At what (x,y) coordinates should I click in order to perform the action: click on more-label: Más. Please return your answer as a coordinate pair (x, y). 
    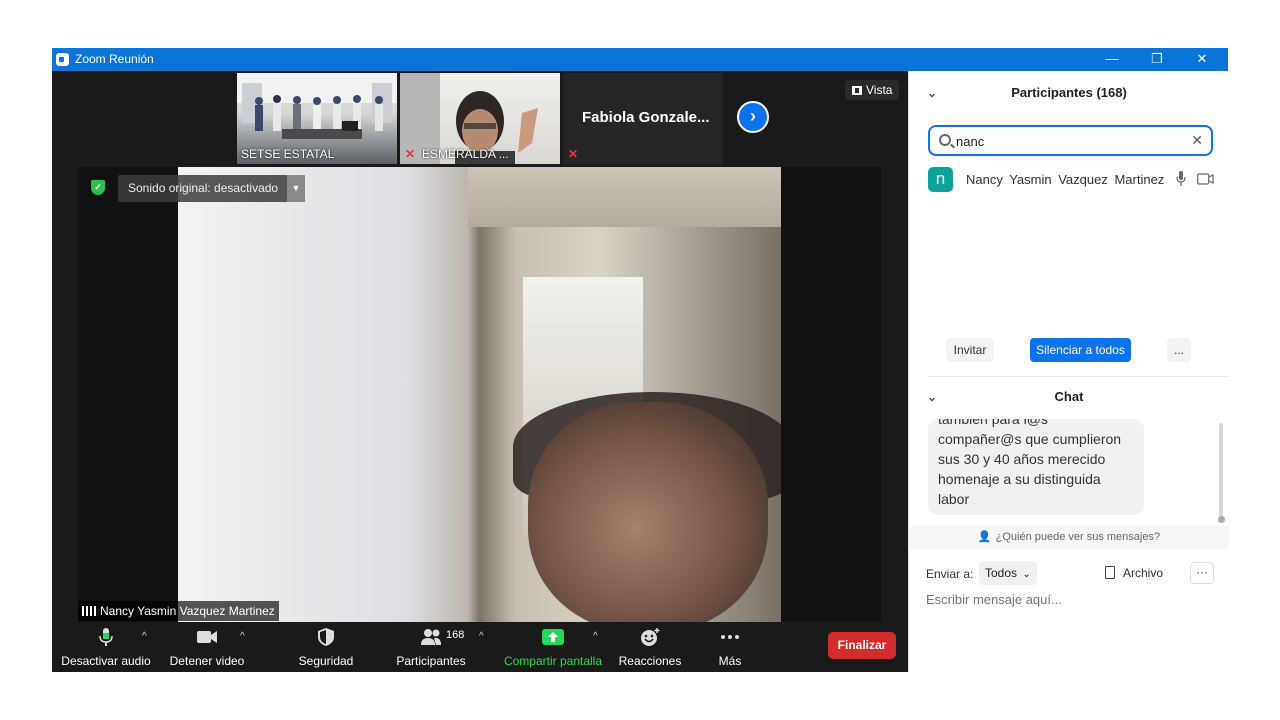
    Looking at the image, I should click on (730, 661).